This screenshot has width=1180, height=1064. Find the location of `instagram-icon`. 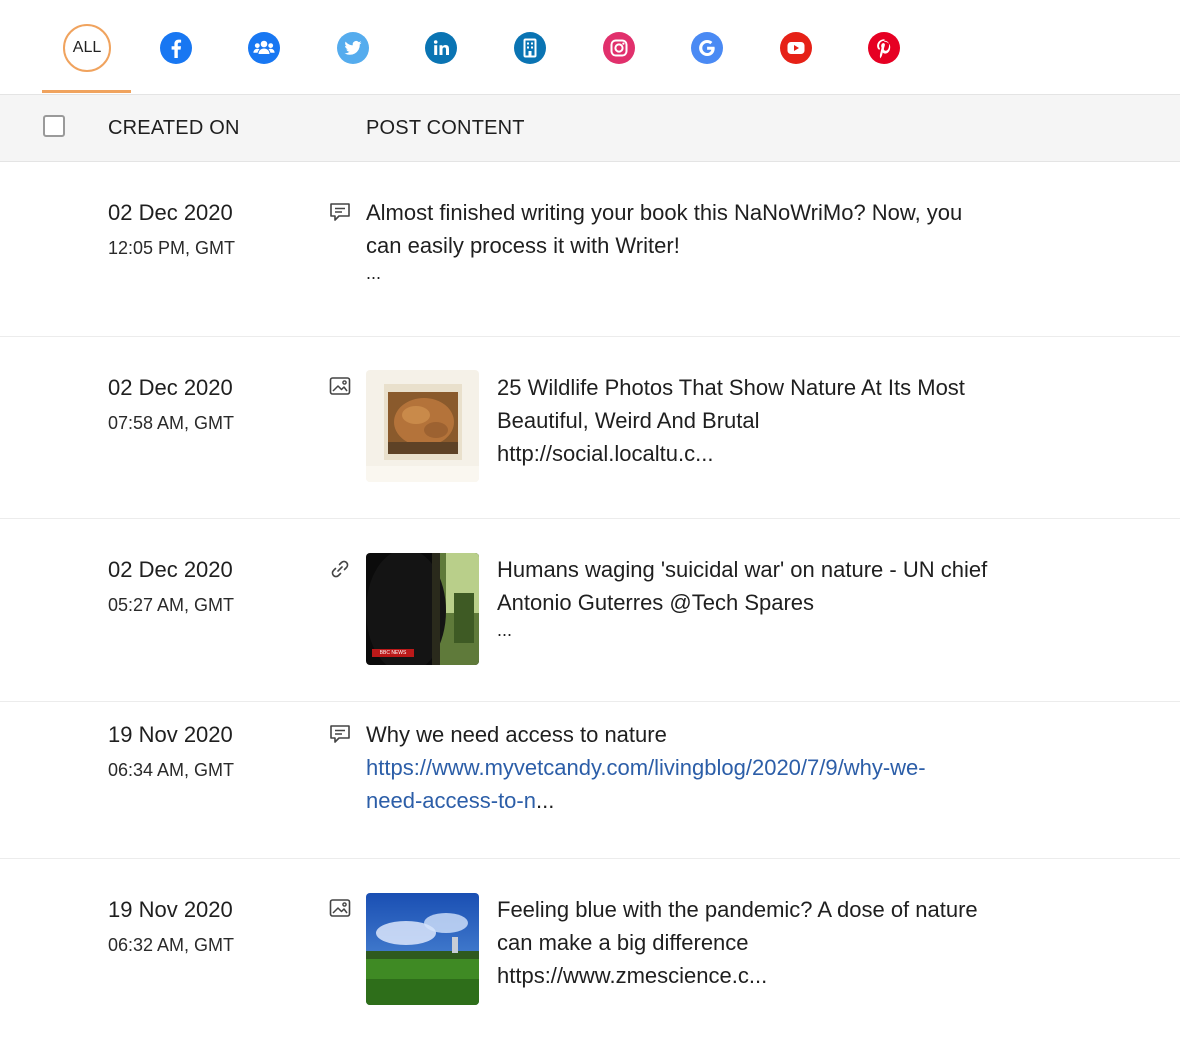

instagram-icon is located at coordinates (619, 48).